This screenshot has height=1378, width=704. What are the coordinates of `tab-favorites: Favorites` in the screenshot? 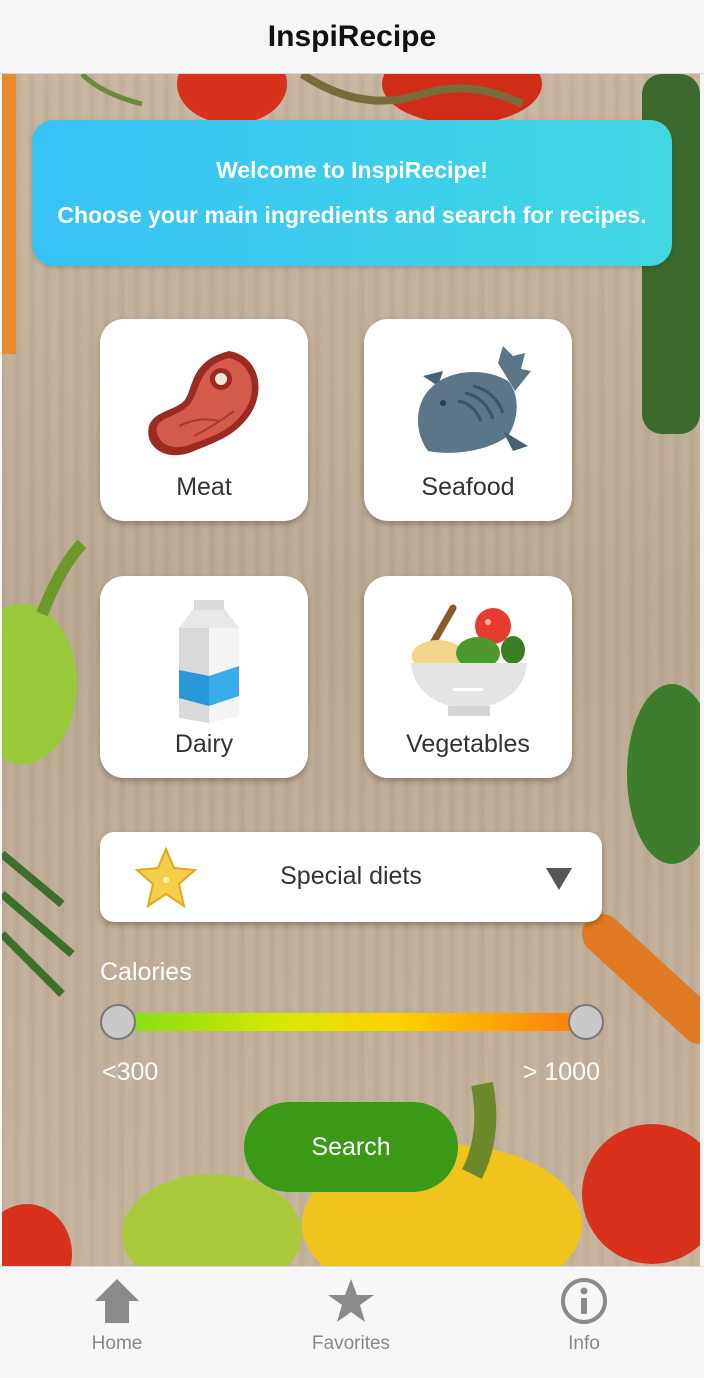 It's located at (351, 1316).